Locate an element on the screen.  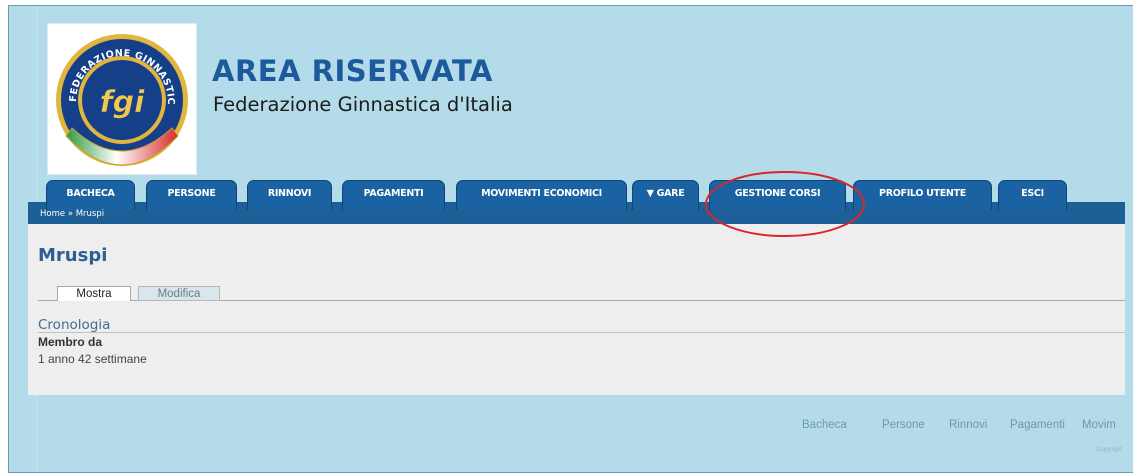
breadcrumb-home-link: Home is located at coordinates (52, 214).